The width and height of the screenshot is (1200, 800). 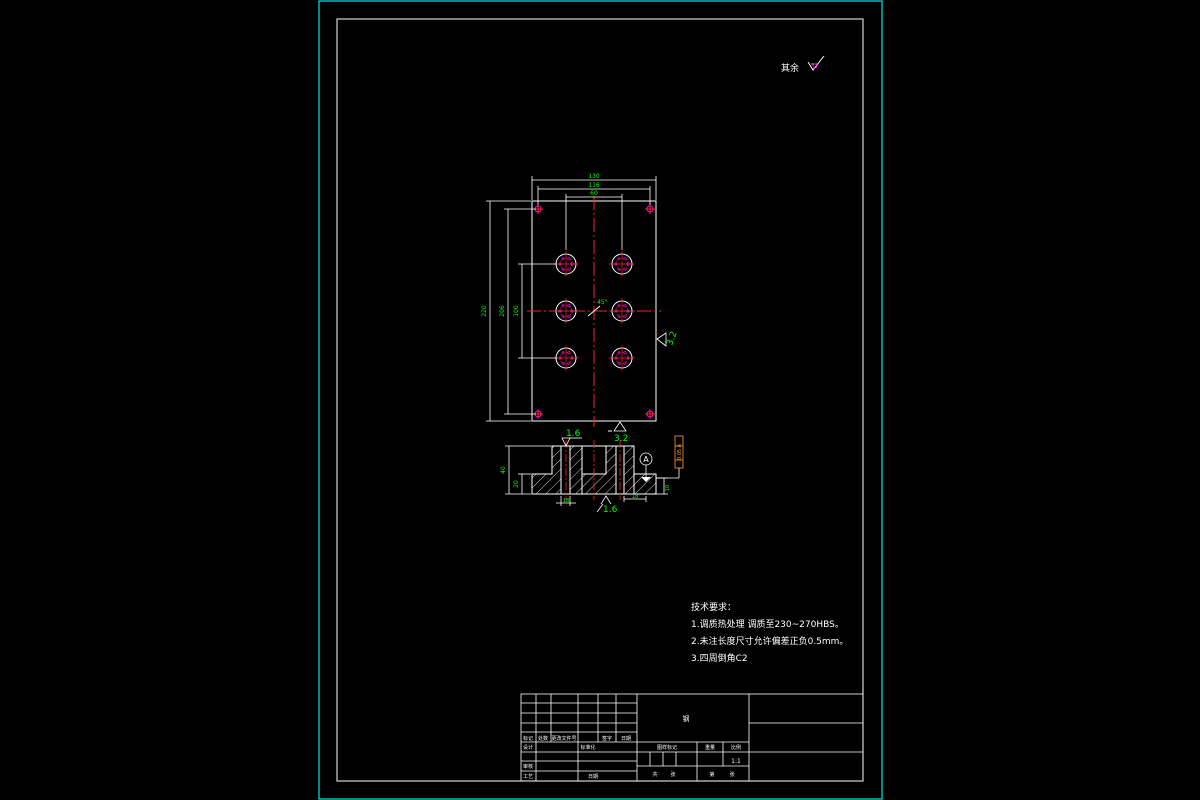 What do you see at coordinates (719, 658) in the screenshot?
I see `tech-req-item-3: 3.四周倒角C2` at bounding box center [719, 658].